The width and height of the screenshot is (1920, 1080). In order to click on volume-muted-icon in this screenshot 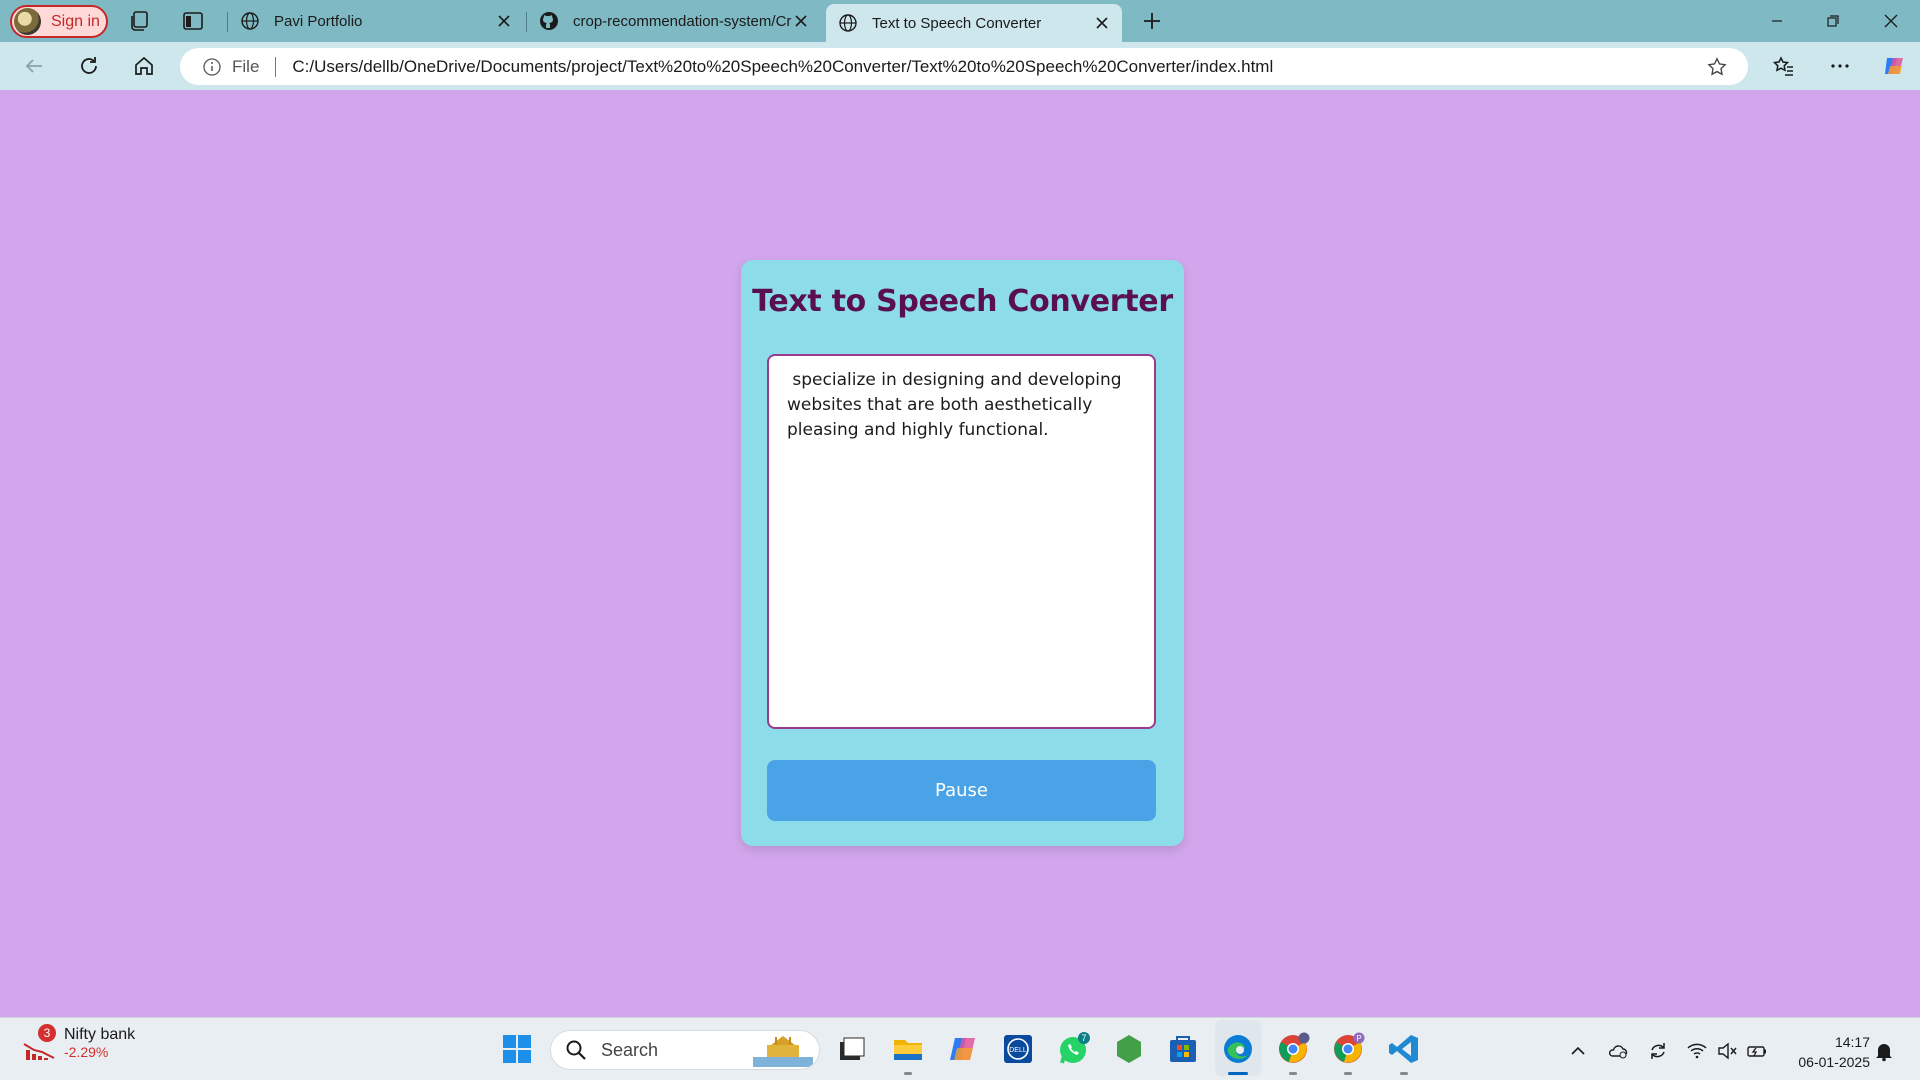, I will do `click(1727, 1051)`.